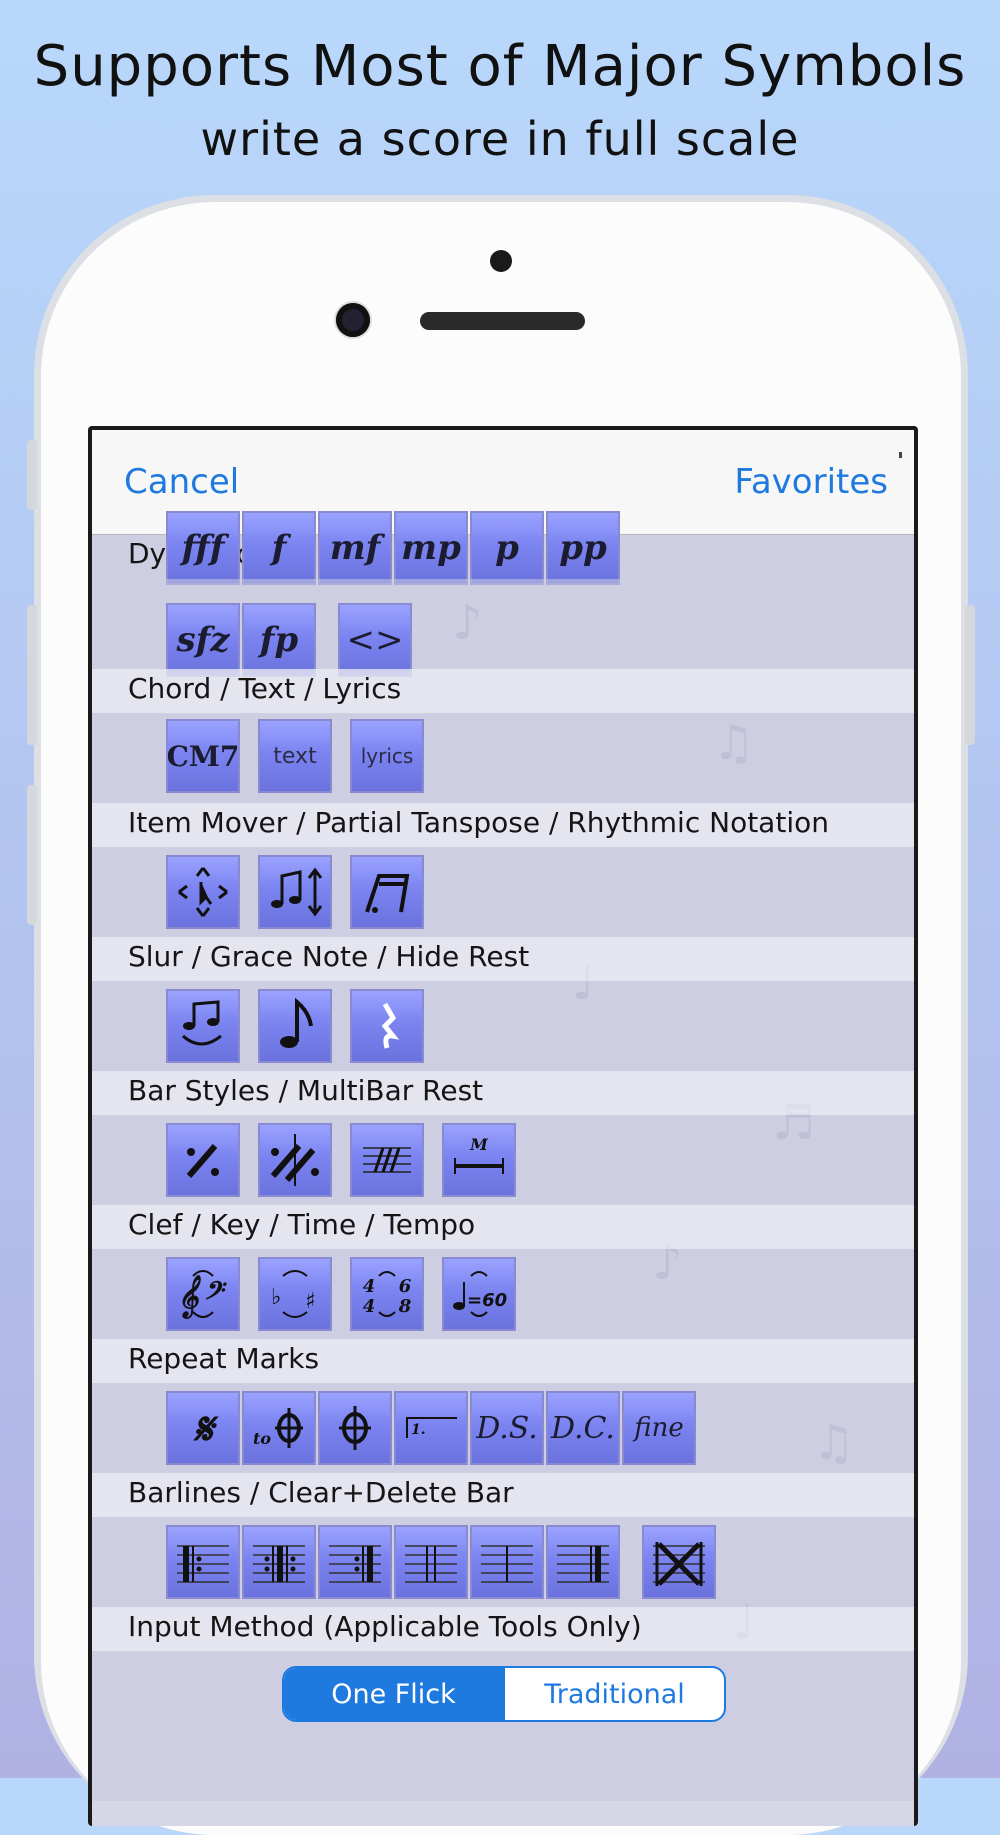  I want to click on volta-button: 1., so click(431, 1428).